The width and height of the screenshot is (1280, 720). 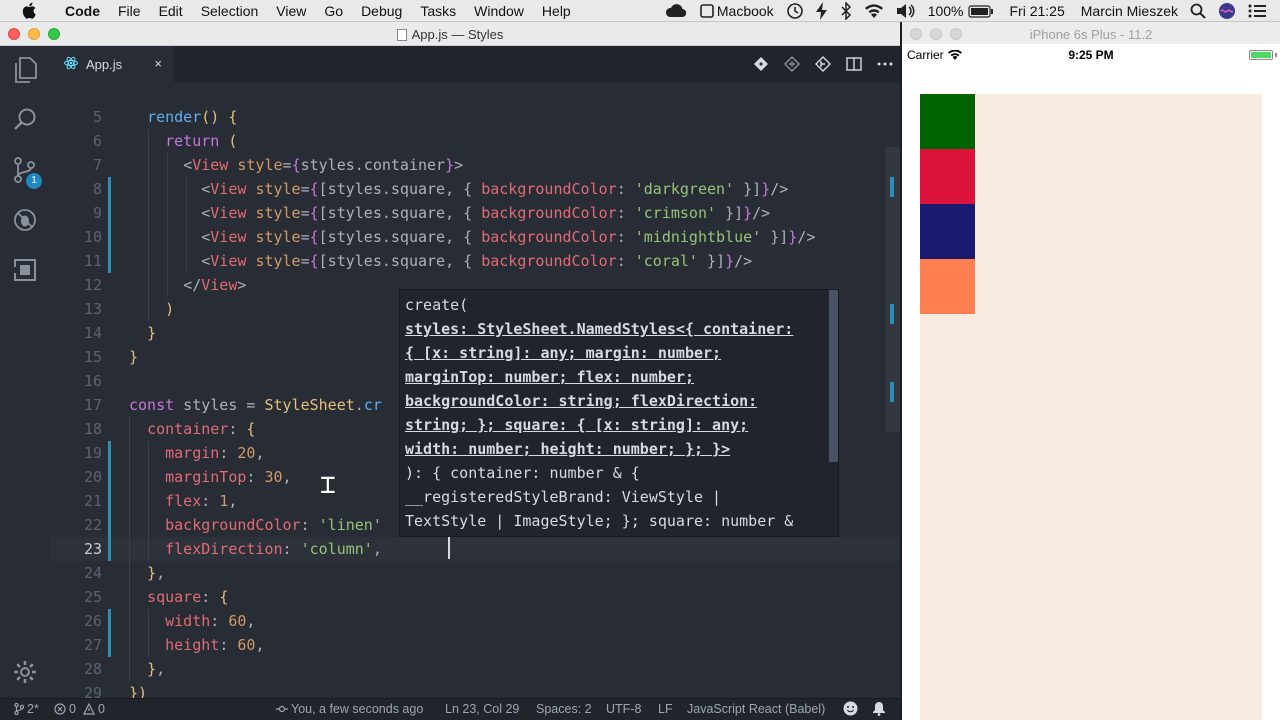 What do you see at coordinates (291, 11) in the screenshot?
I see `menu-view: View` at bounding box center [291, 11].